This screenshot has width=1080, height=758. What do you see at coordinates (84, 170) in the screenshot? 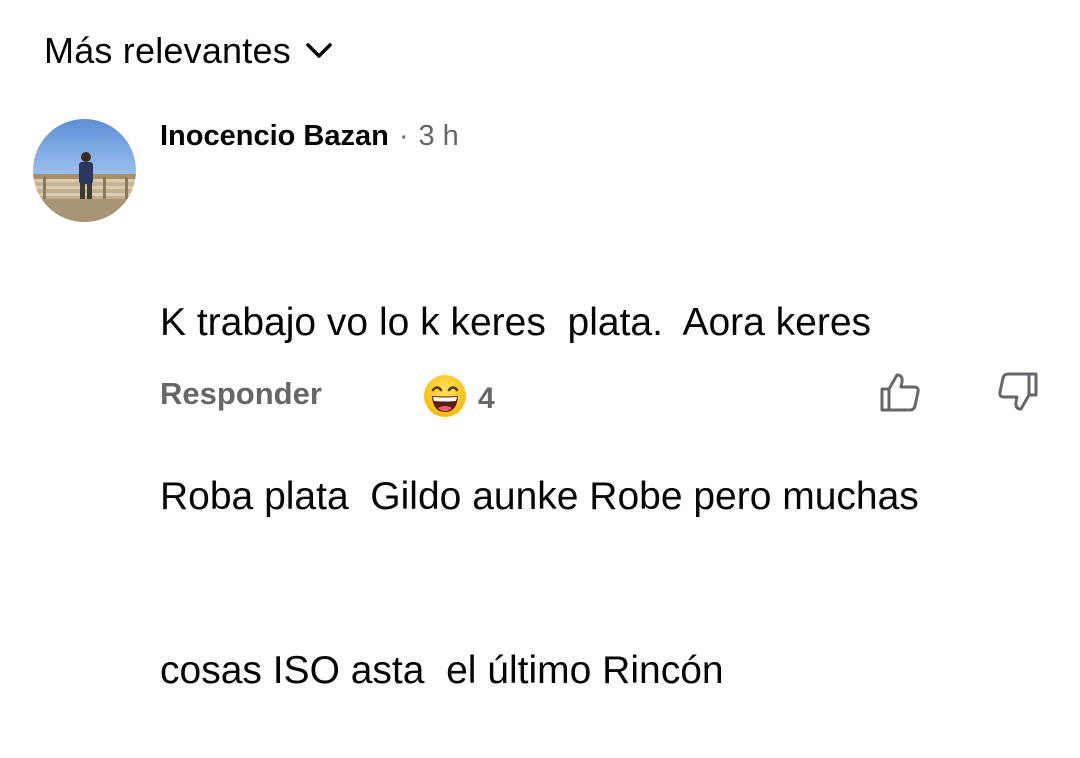
I see `avatar` at bounding box center [84, 170].